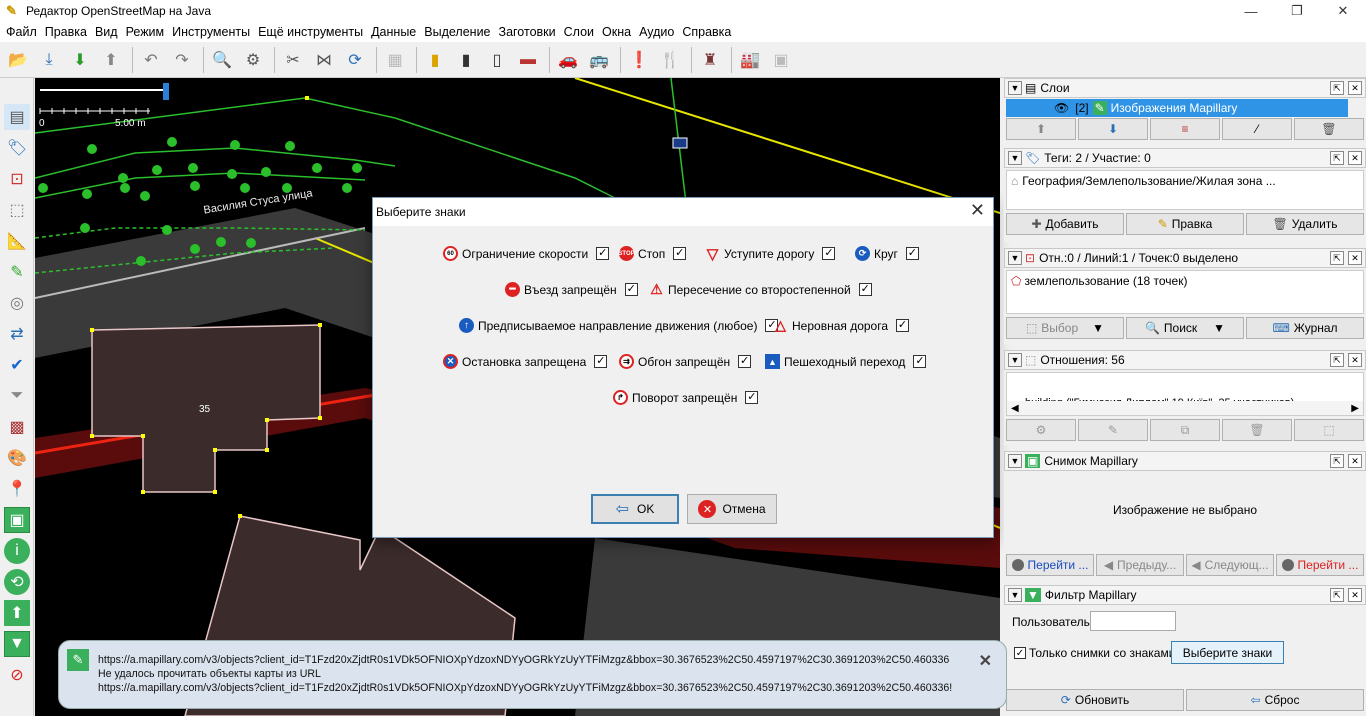 The height and width of the screenshot is (716, 1366). I want to click on scroll-left-icon: ◀, so click(1015, 408).